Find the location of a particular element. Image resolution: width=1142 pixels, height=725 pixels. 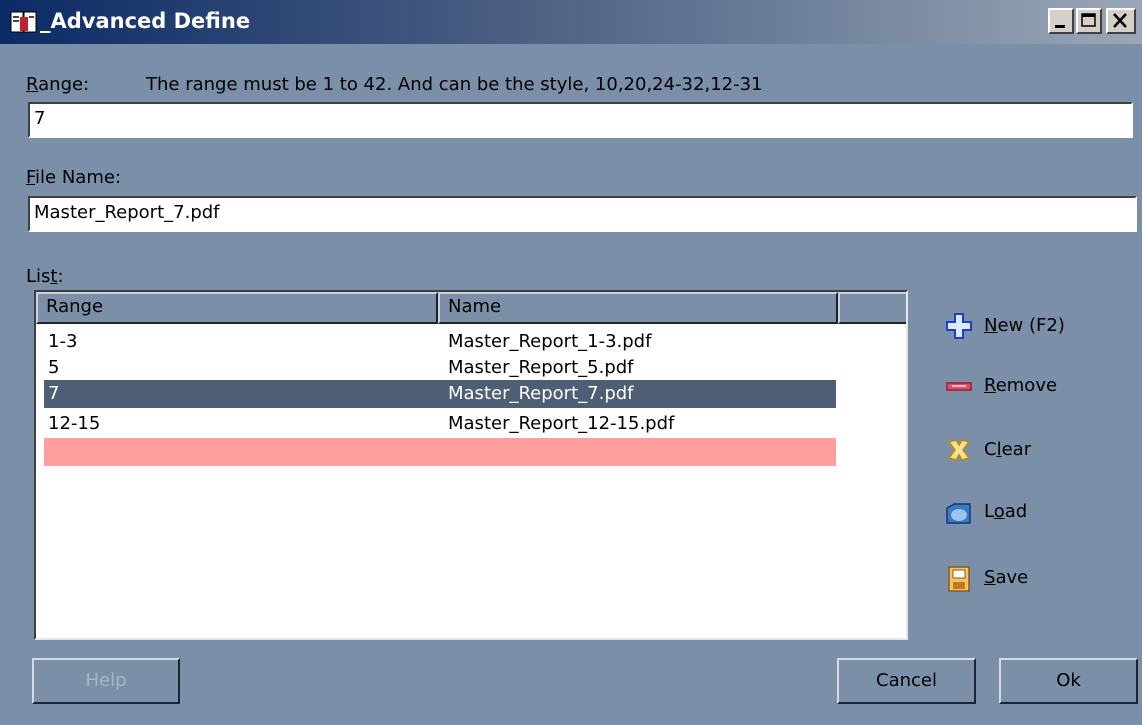

row-name: Master_Report_12-15.pdf is located at coordinates (561, 423).